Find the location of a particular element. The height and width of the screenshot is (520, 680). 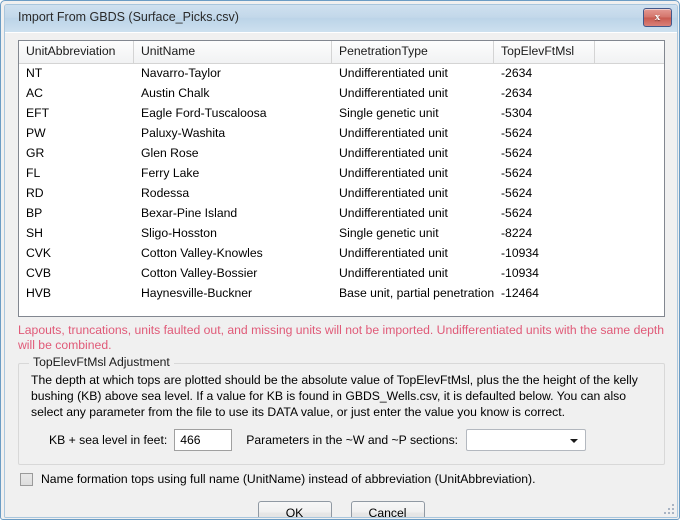

table-cell: FL is located at coordinates (33, 173).